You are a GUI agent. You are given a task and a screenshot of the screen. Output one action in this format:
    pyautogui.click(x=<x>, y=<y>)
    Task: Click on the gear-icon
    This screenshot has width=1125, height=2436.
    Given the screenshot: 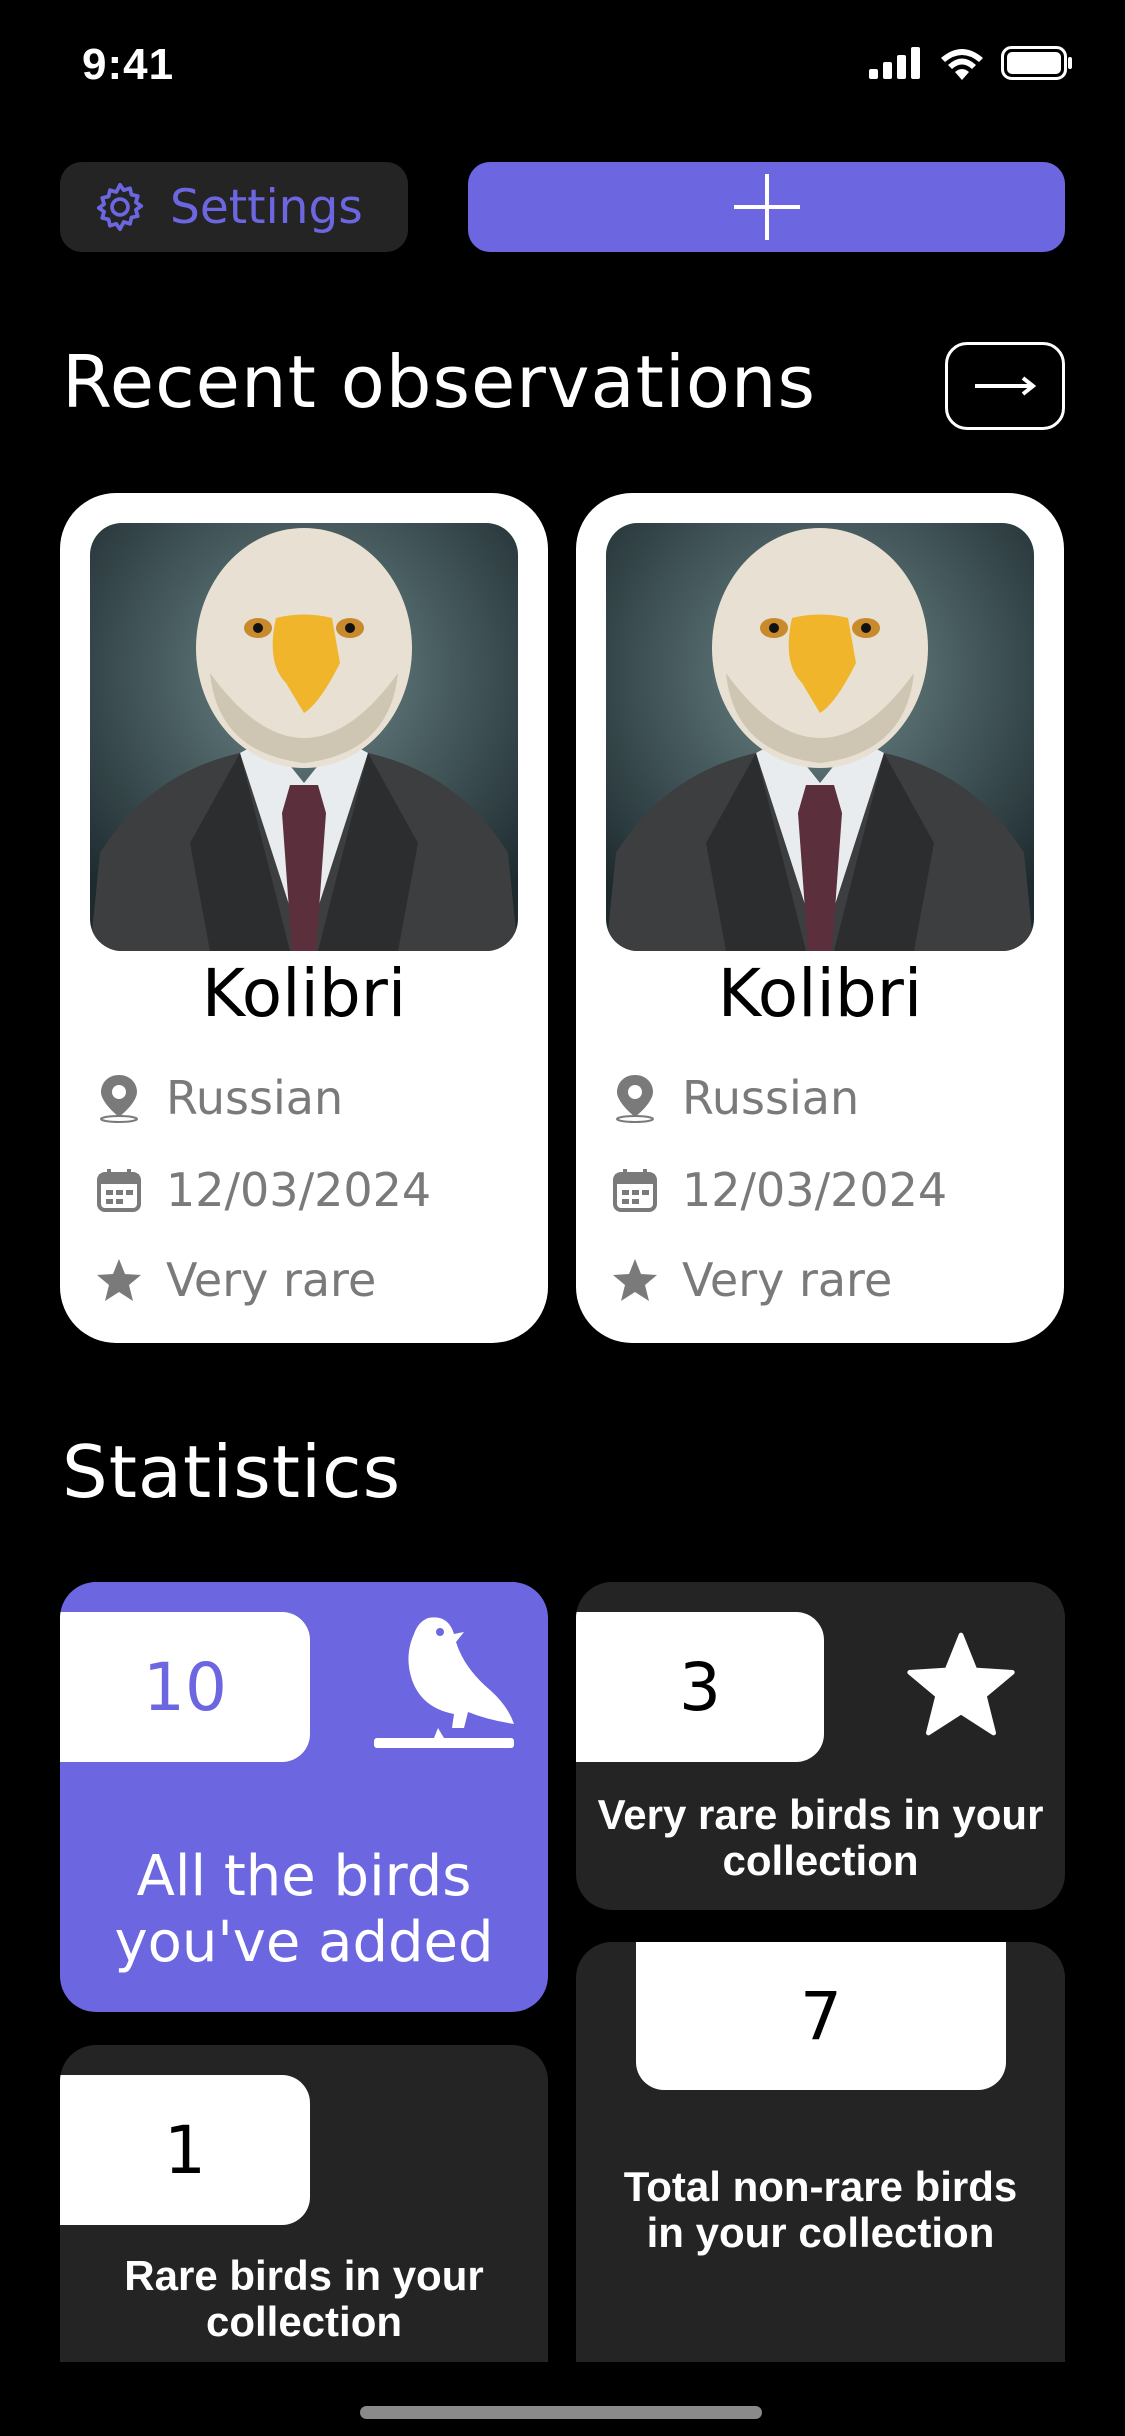 What is the action you would take?
    pyautogui.click(x=120, y=207)
    